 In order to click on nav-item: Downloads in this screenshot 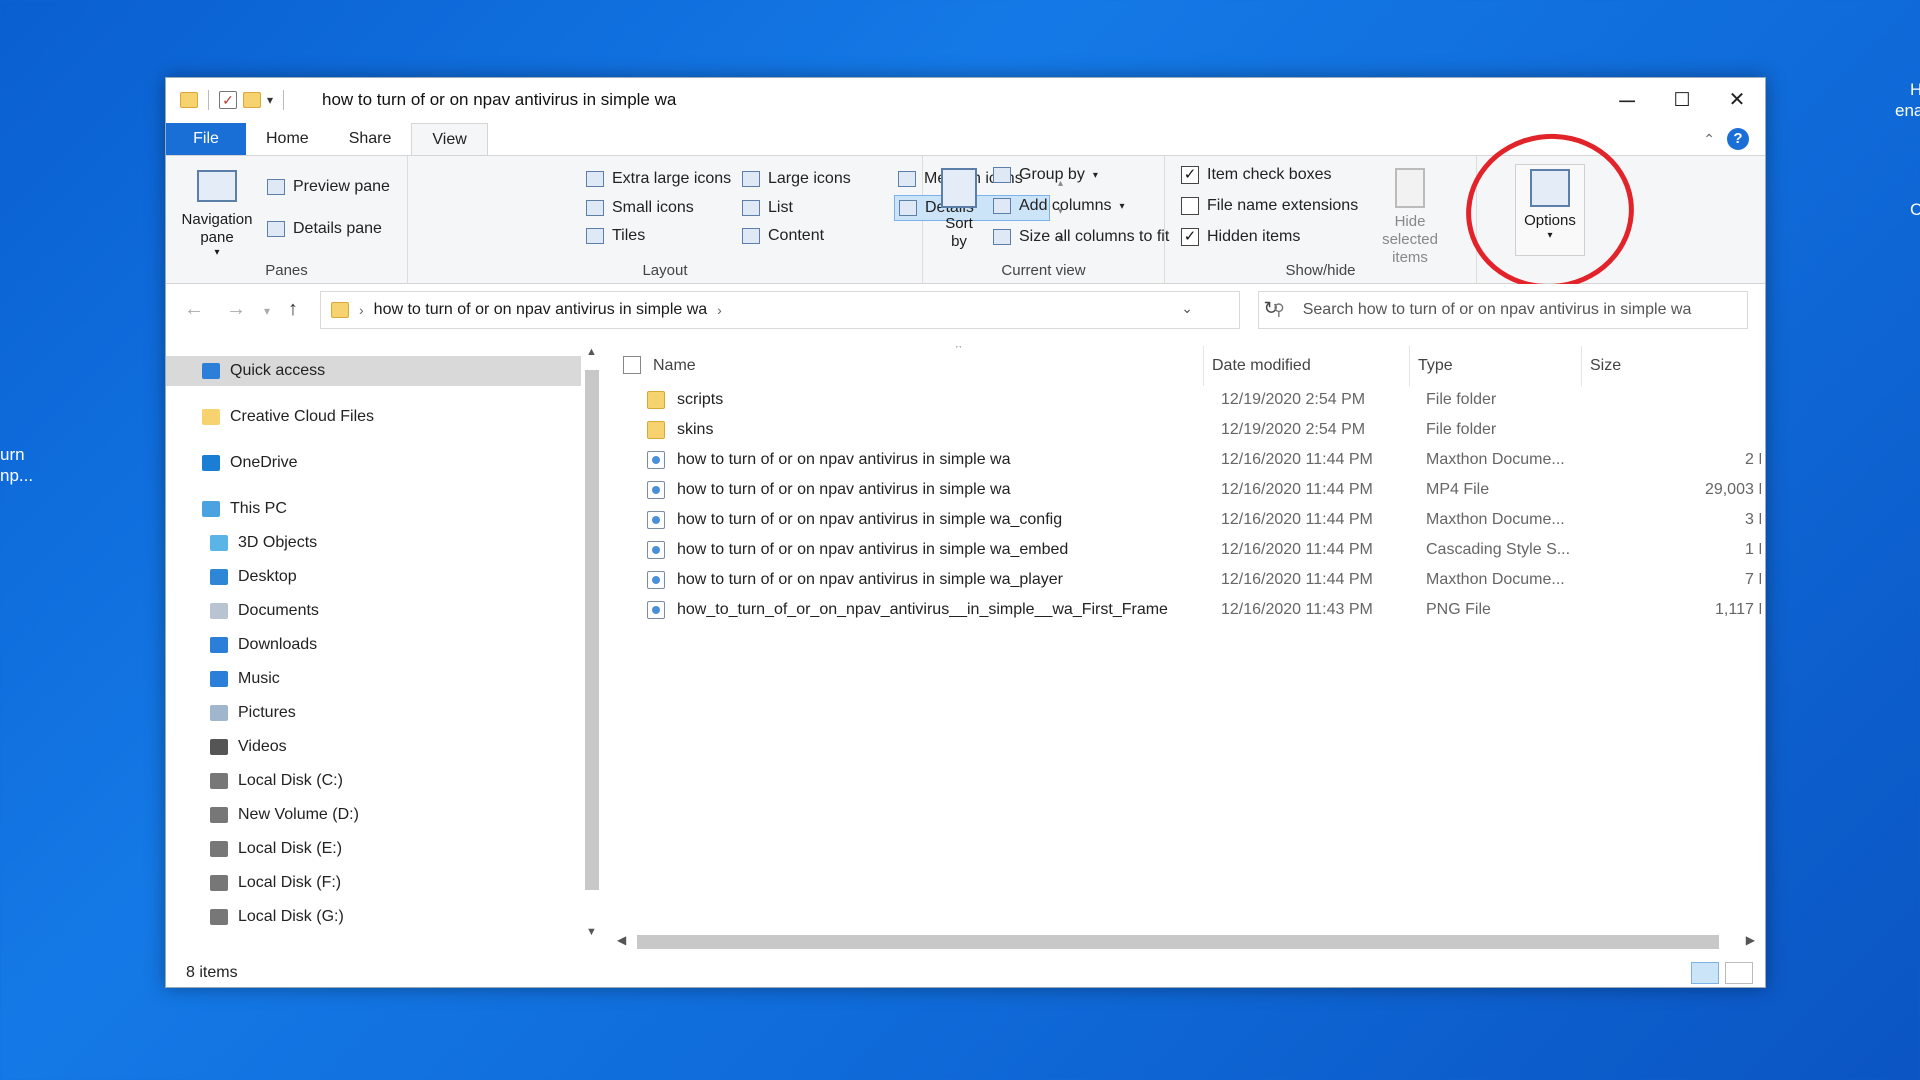, I will do `click(373, 645)`.